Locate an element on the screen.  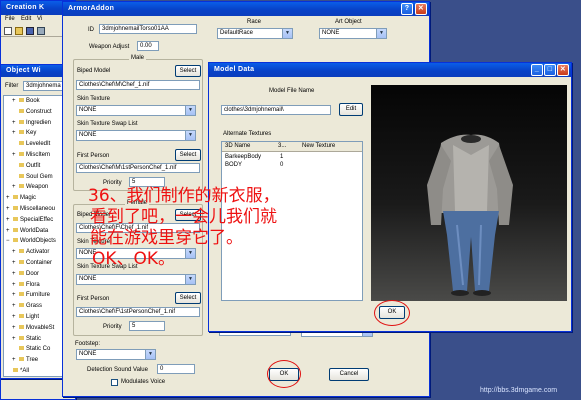
female-first-person-select-button: Select is located at coordinates (188, 298).